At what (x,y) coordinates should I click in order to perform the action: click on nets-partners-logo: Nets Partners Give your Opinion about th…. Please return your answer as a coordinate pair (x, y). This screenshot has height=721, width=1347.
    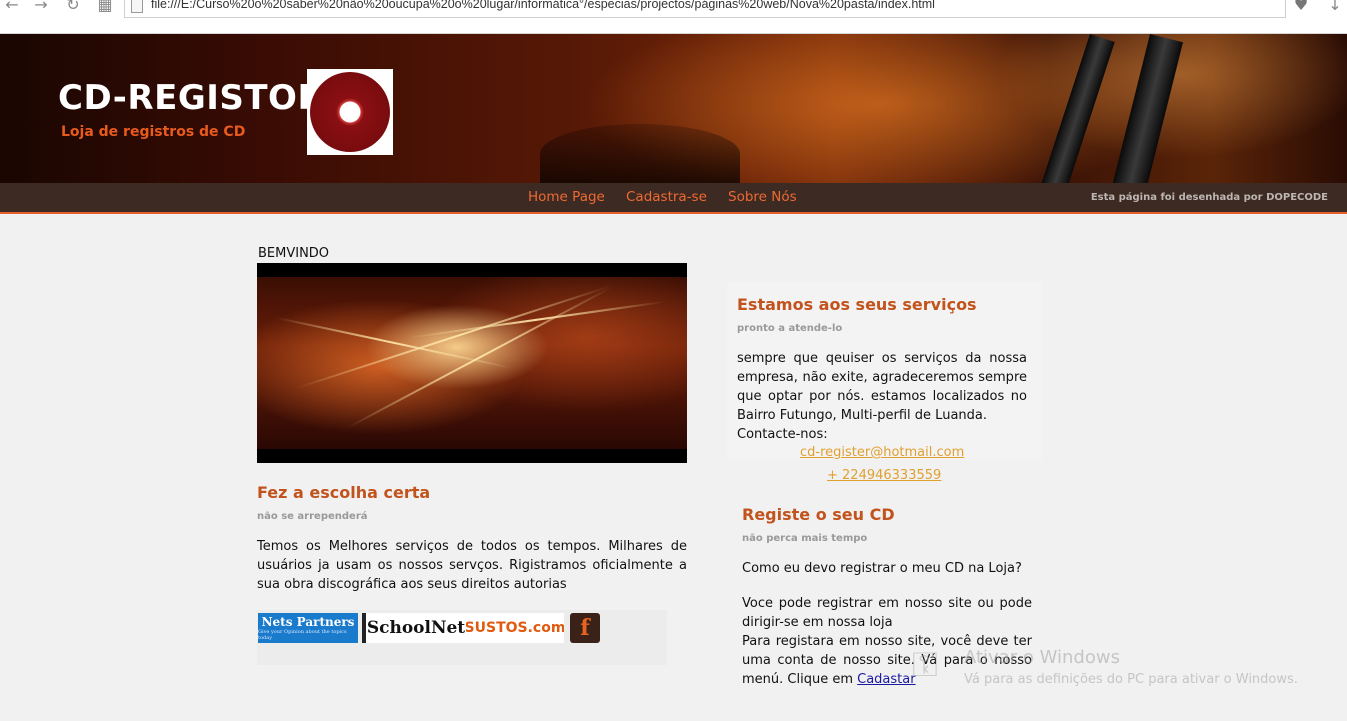
    Looking at the image, I should click on (308, 628).